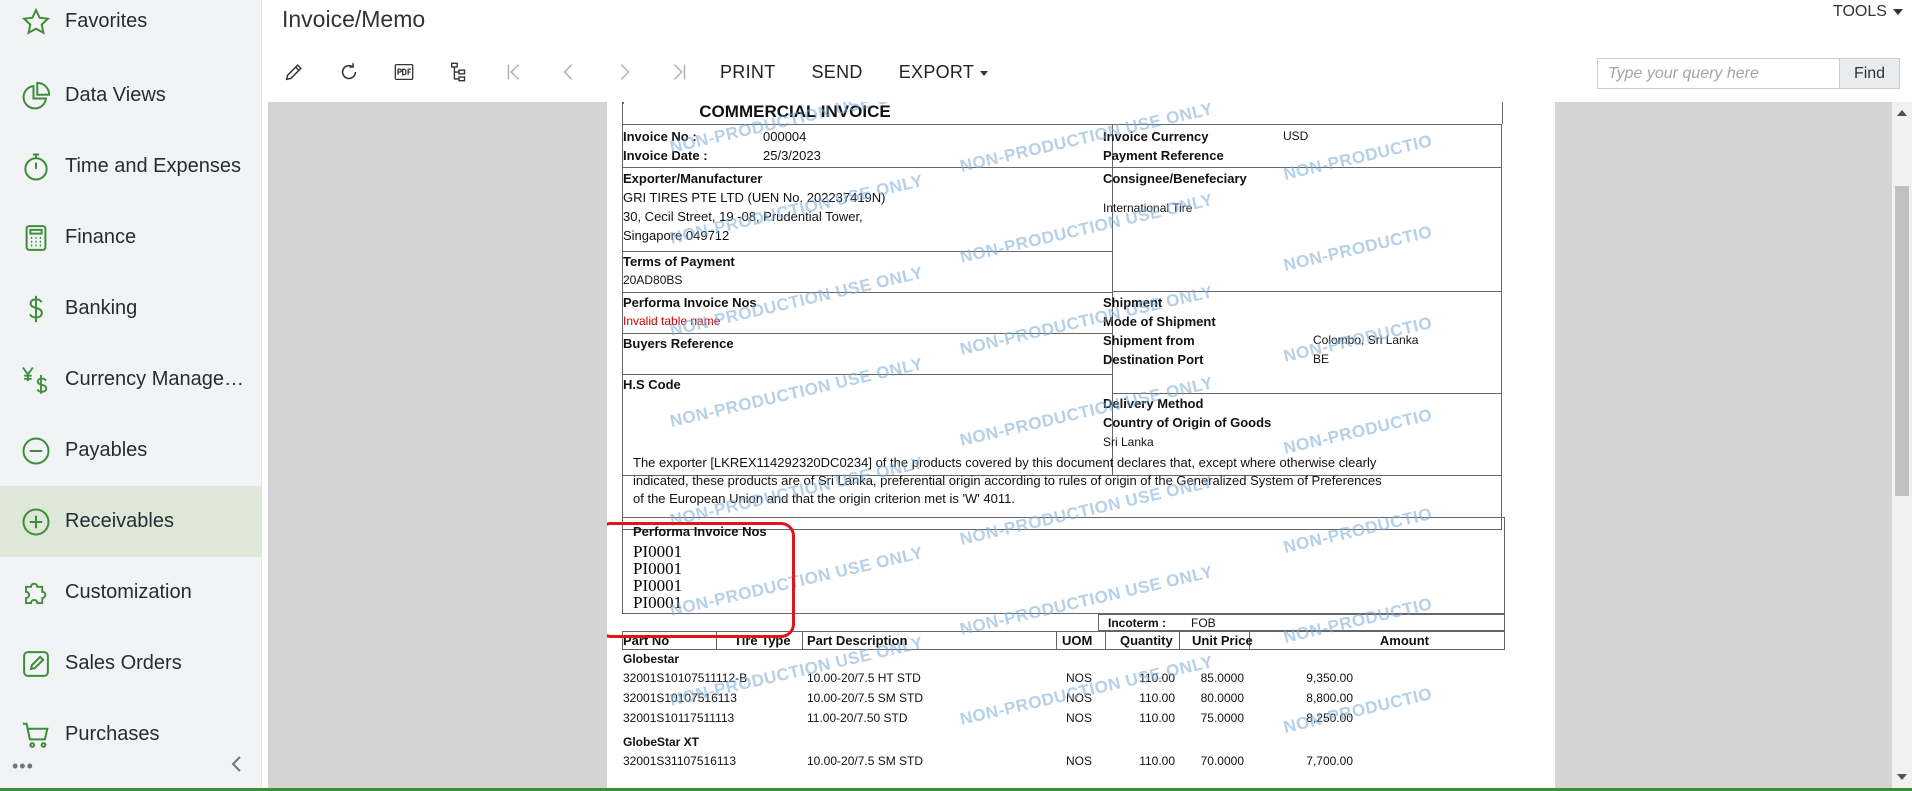 The width and height of the screenshot is (1912, 791). Describe the element at coordinates (1203, 623) in the screenshot. I see `incoterm-value: FOB` at that location.